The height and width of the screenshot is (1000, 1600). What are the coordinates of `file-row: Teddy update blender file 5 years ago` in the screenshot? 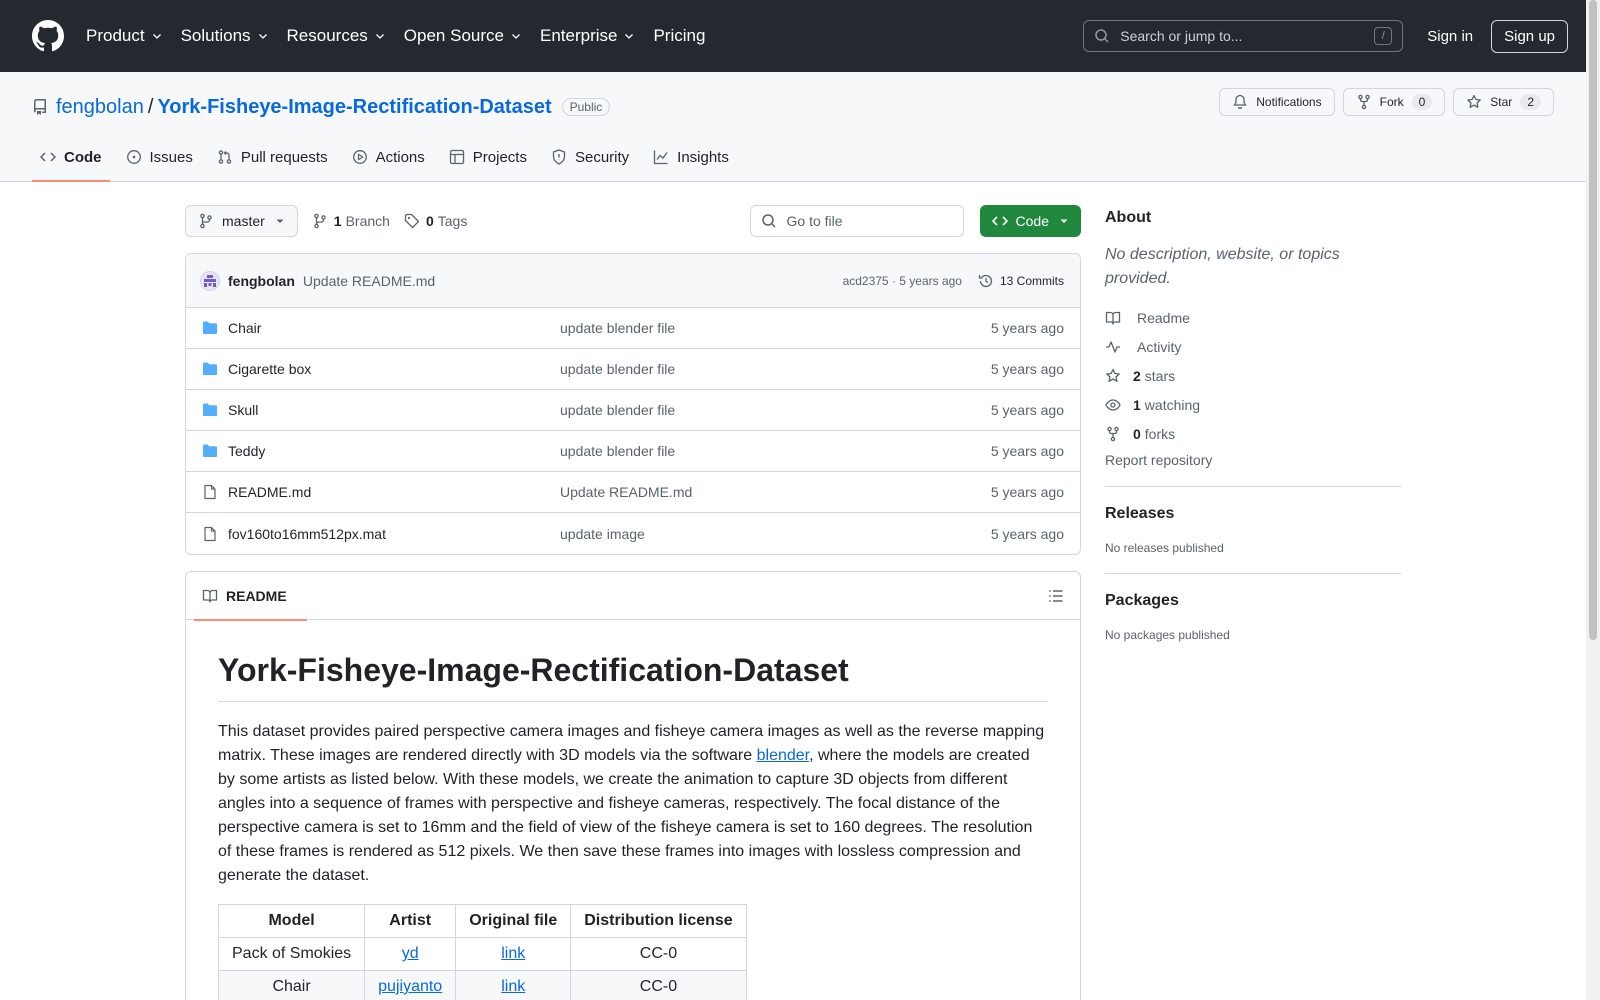 It's located at (633, 451).